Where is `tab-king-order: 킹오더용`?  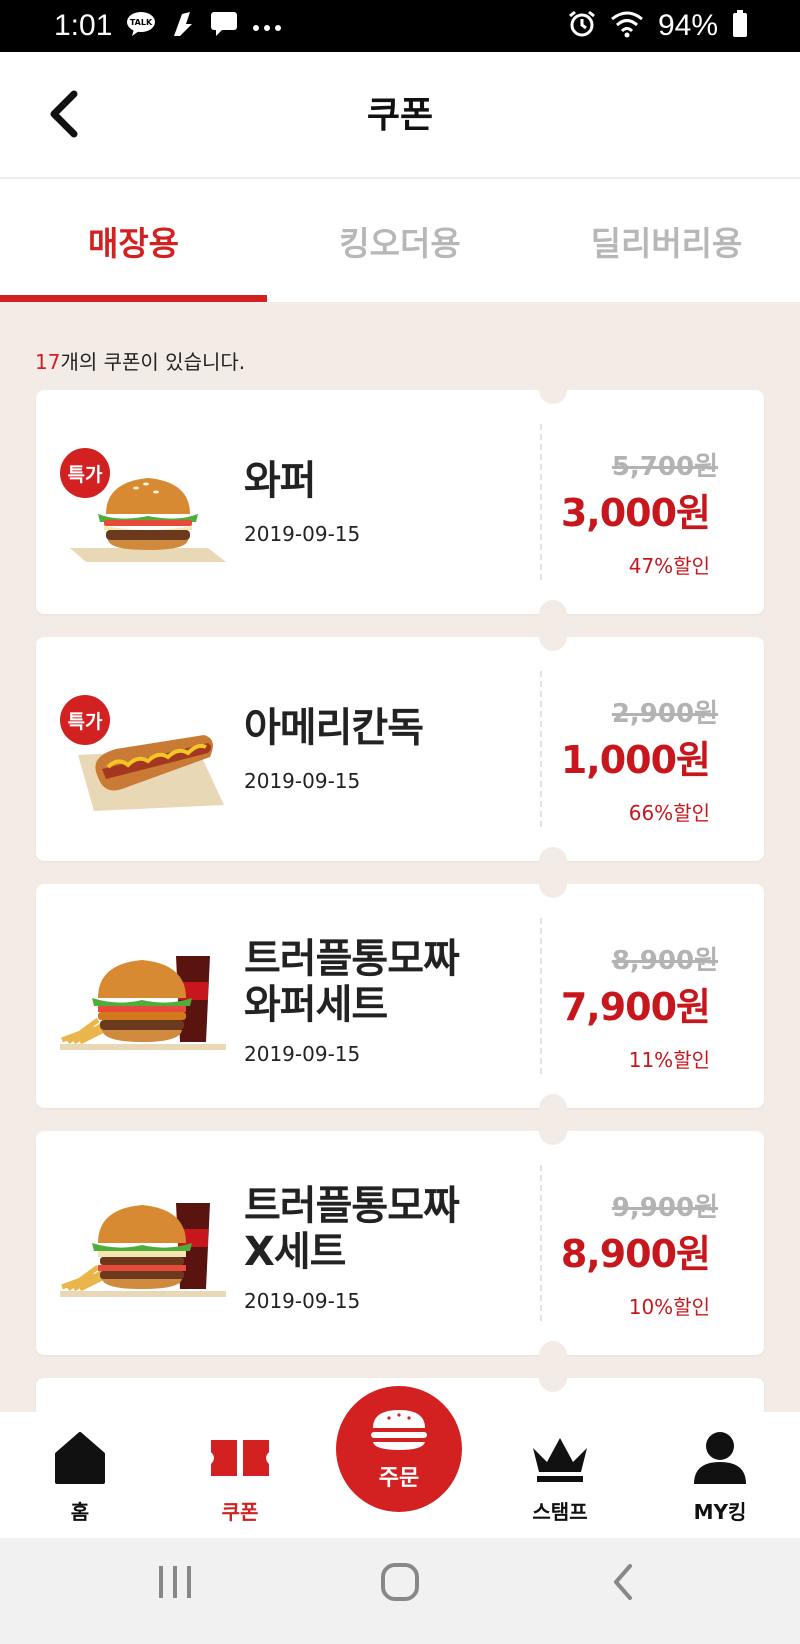 tab-king-order: 킹오더용 is located at coordinates (400, 240).